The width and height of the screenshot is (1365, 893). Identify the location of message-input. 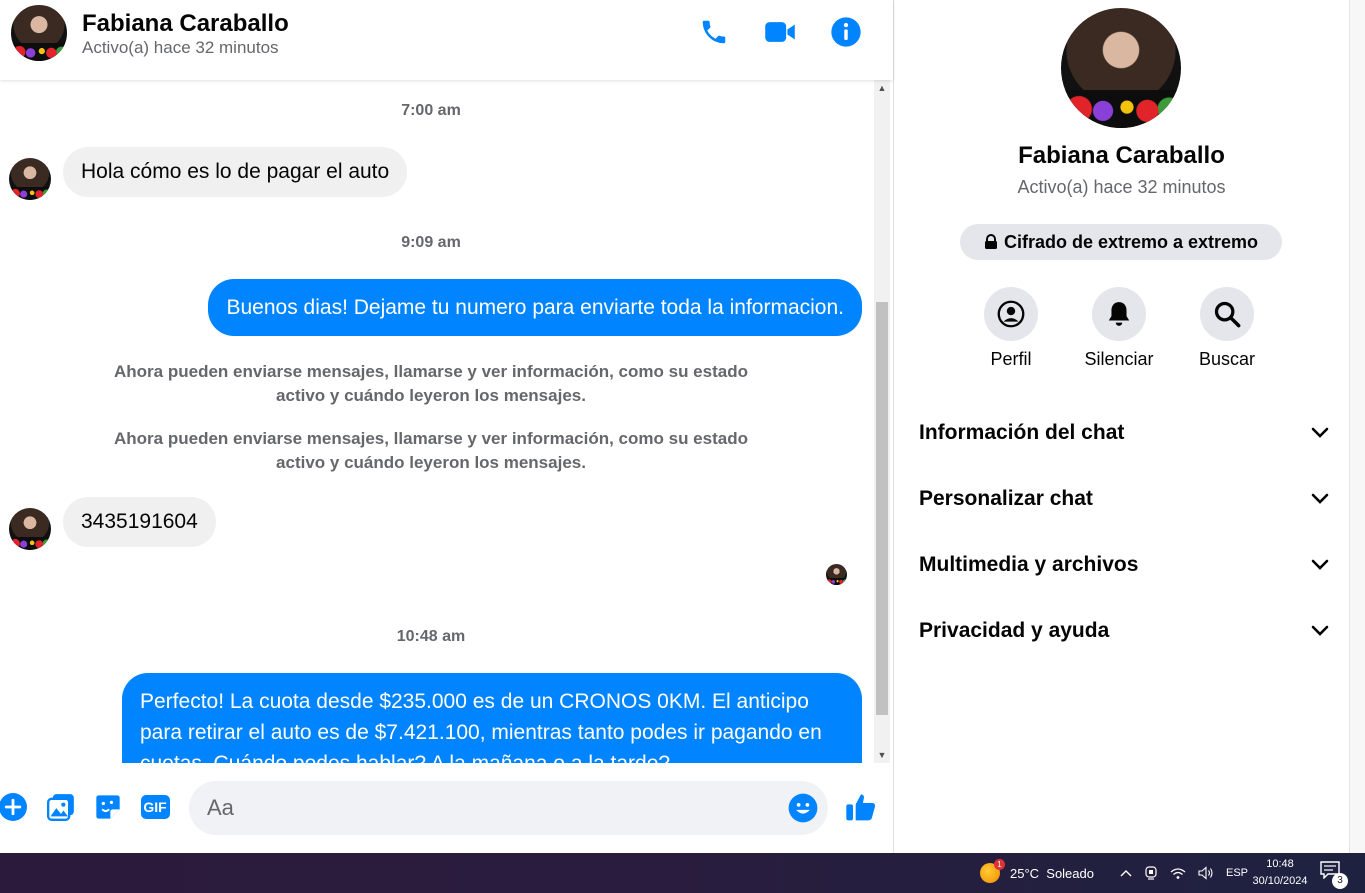
(492, 808).